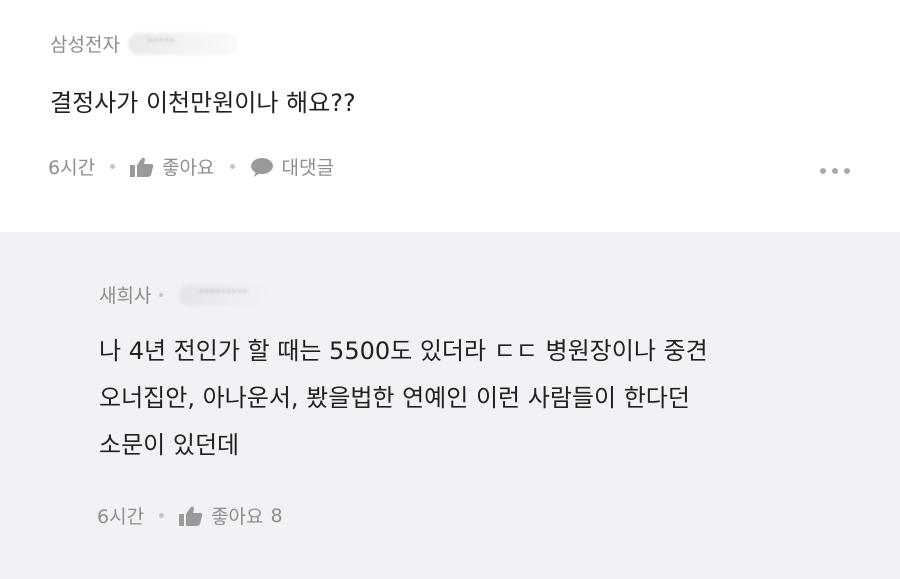  I want to click on comment-actions: 6시간 좋아요 대댓글, so click(191, 166).